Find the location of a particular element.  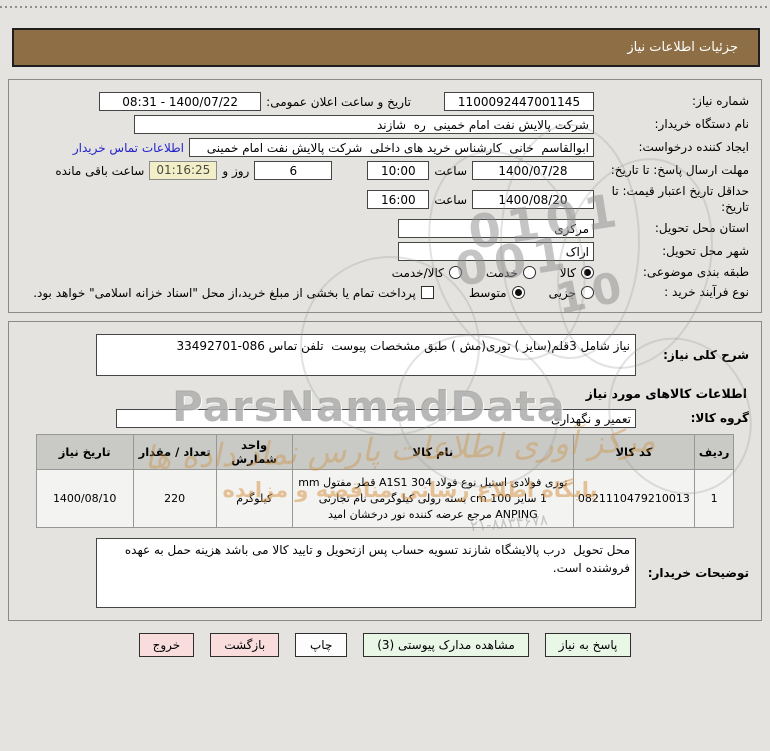

request-creator-label: ایجاد کننده درخواست: is located at coordinates (693, 146).